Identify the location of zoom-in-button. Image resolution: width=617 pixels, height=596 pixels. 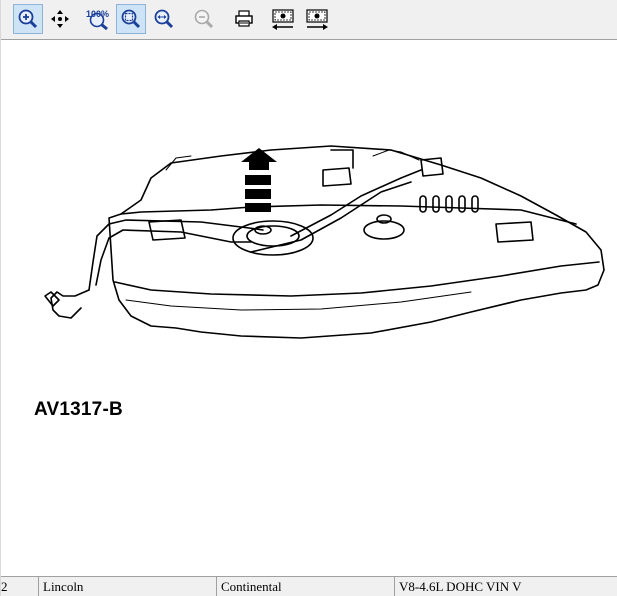
(28, 19).